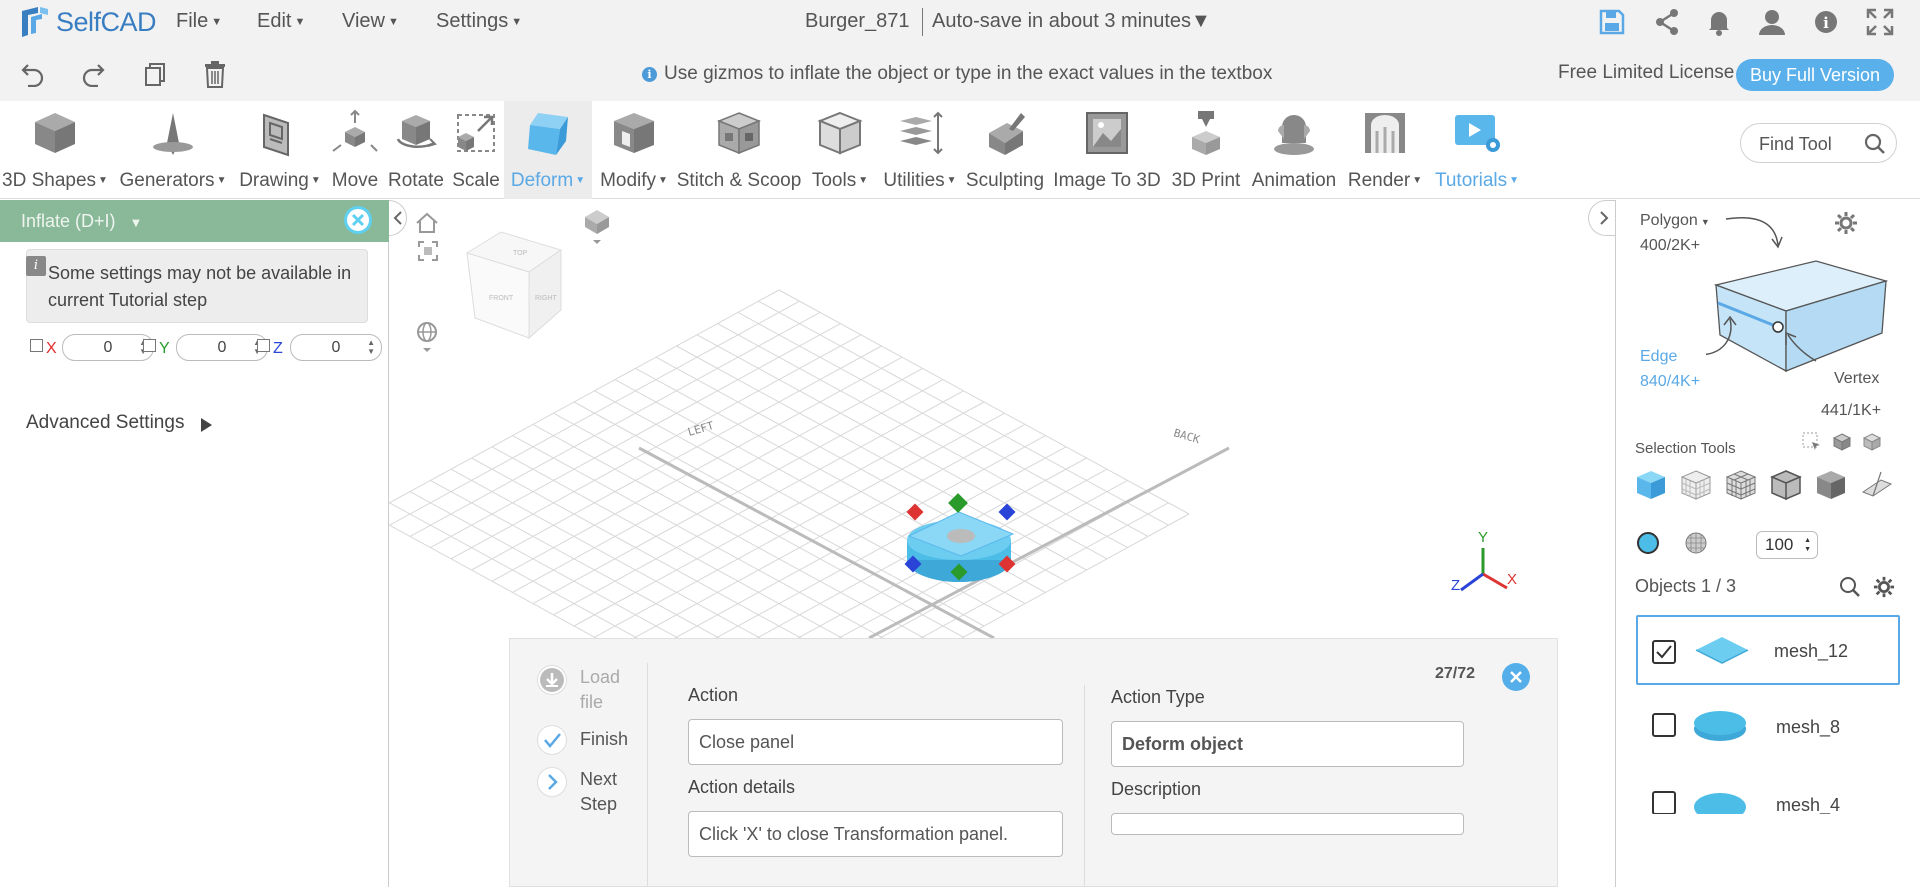 Image resolution: width=1920 pixels, height=887 pixels. What do you see at coordinates (281, 21) in the screenshot?
I see `menu-edit: Edit ▼` at bounding box center [281, 21].